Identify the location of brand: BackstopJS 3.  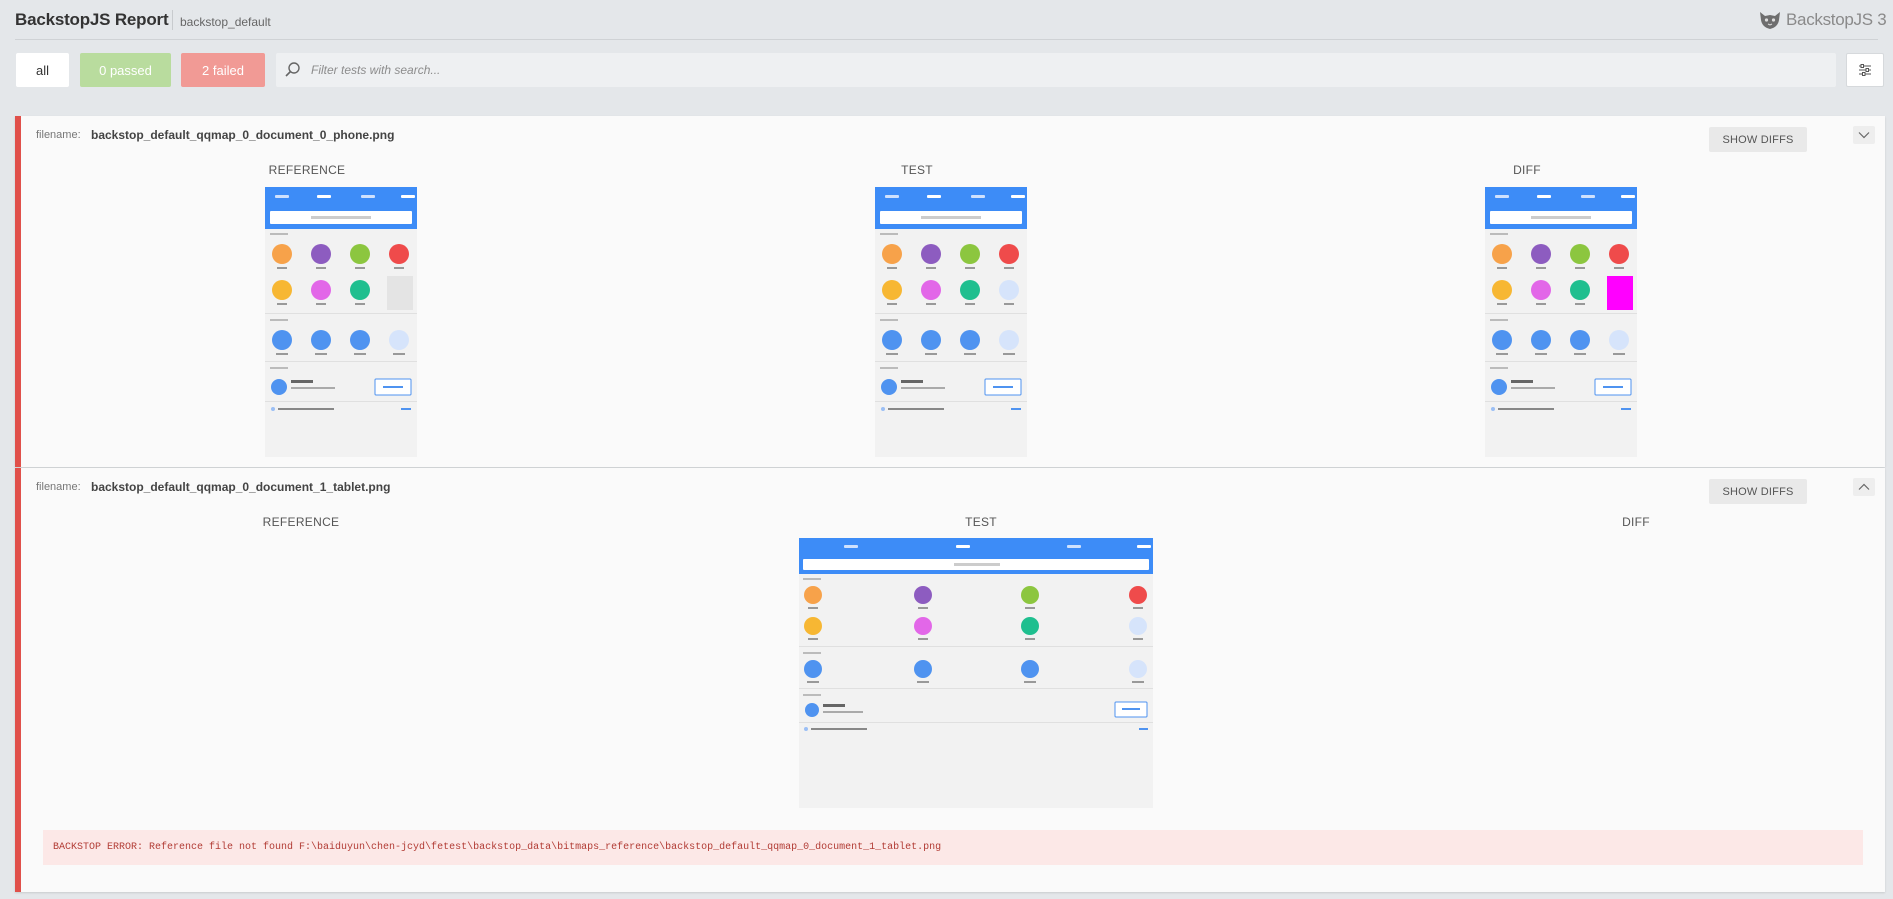
(1822, 20).